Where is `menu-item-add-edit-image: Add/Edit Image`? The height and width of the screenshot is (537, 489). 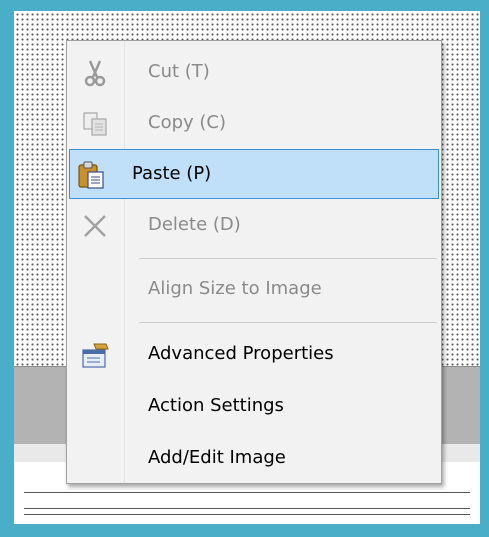 menu-item-add-edit-image: Add/Edit Image is located at coordinates (254, 458).